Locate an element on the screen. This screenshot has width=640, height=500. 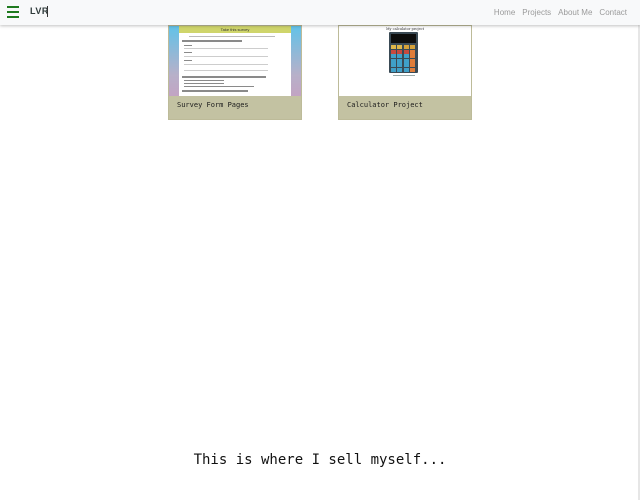
nav-link-about-me: About Me is located at coordinates (575, 12).